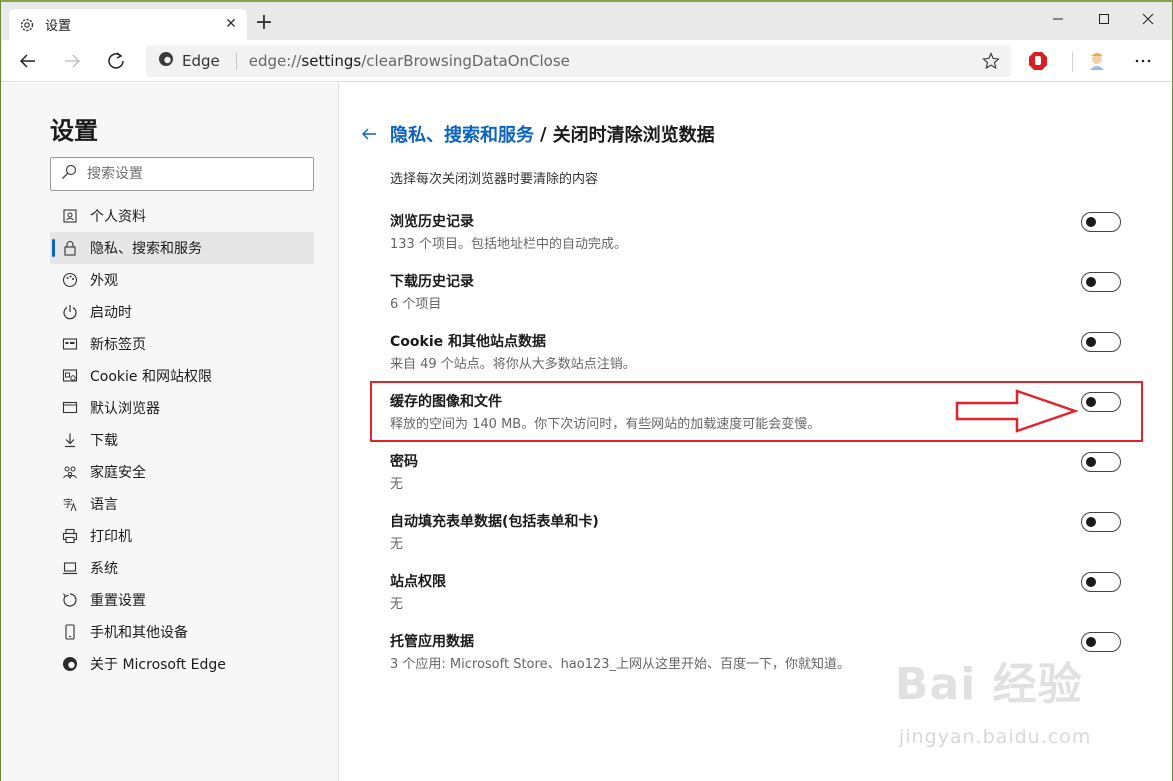  I want to click on maximize-icon, so click(1104, 19).